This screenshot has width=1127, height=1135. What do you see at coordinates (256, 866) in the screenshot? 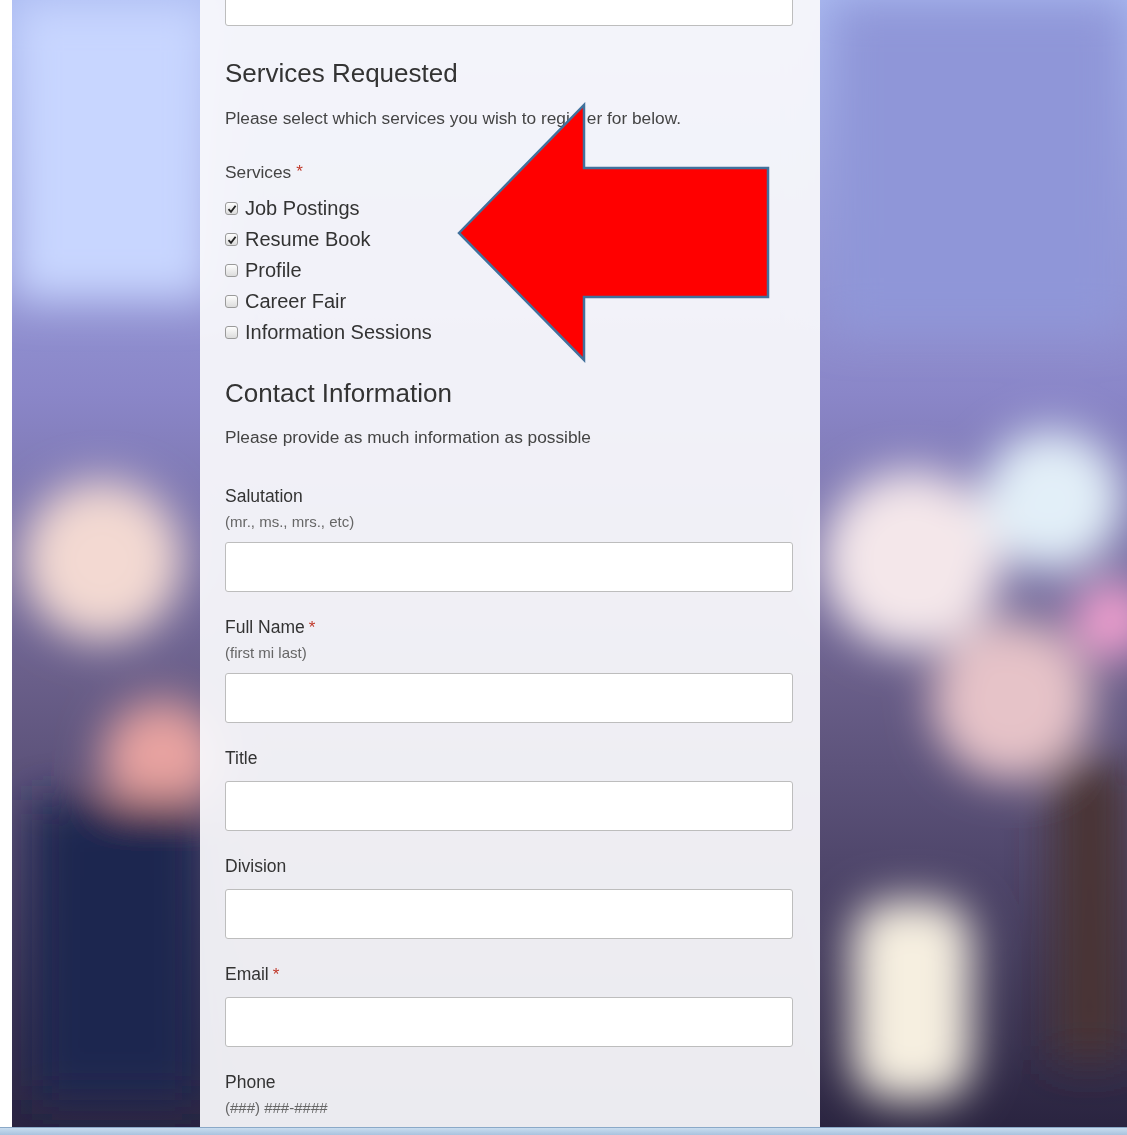
I see `field-label: Division` at bounding box center [256, 866].